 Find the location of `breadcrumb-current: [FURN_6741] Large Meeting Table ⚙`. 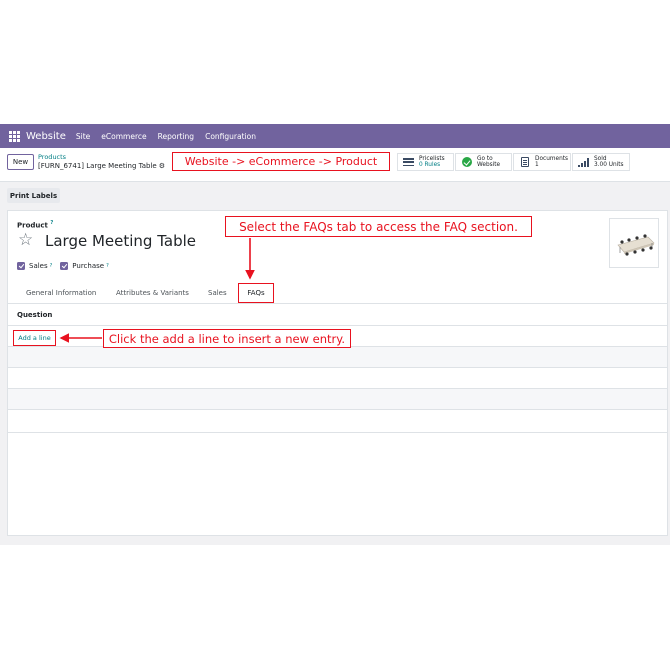

breadcrumb-current: [FURN_6741] Large Meeting Table ⚙ is located at coordinates (101, 166).